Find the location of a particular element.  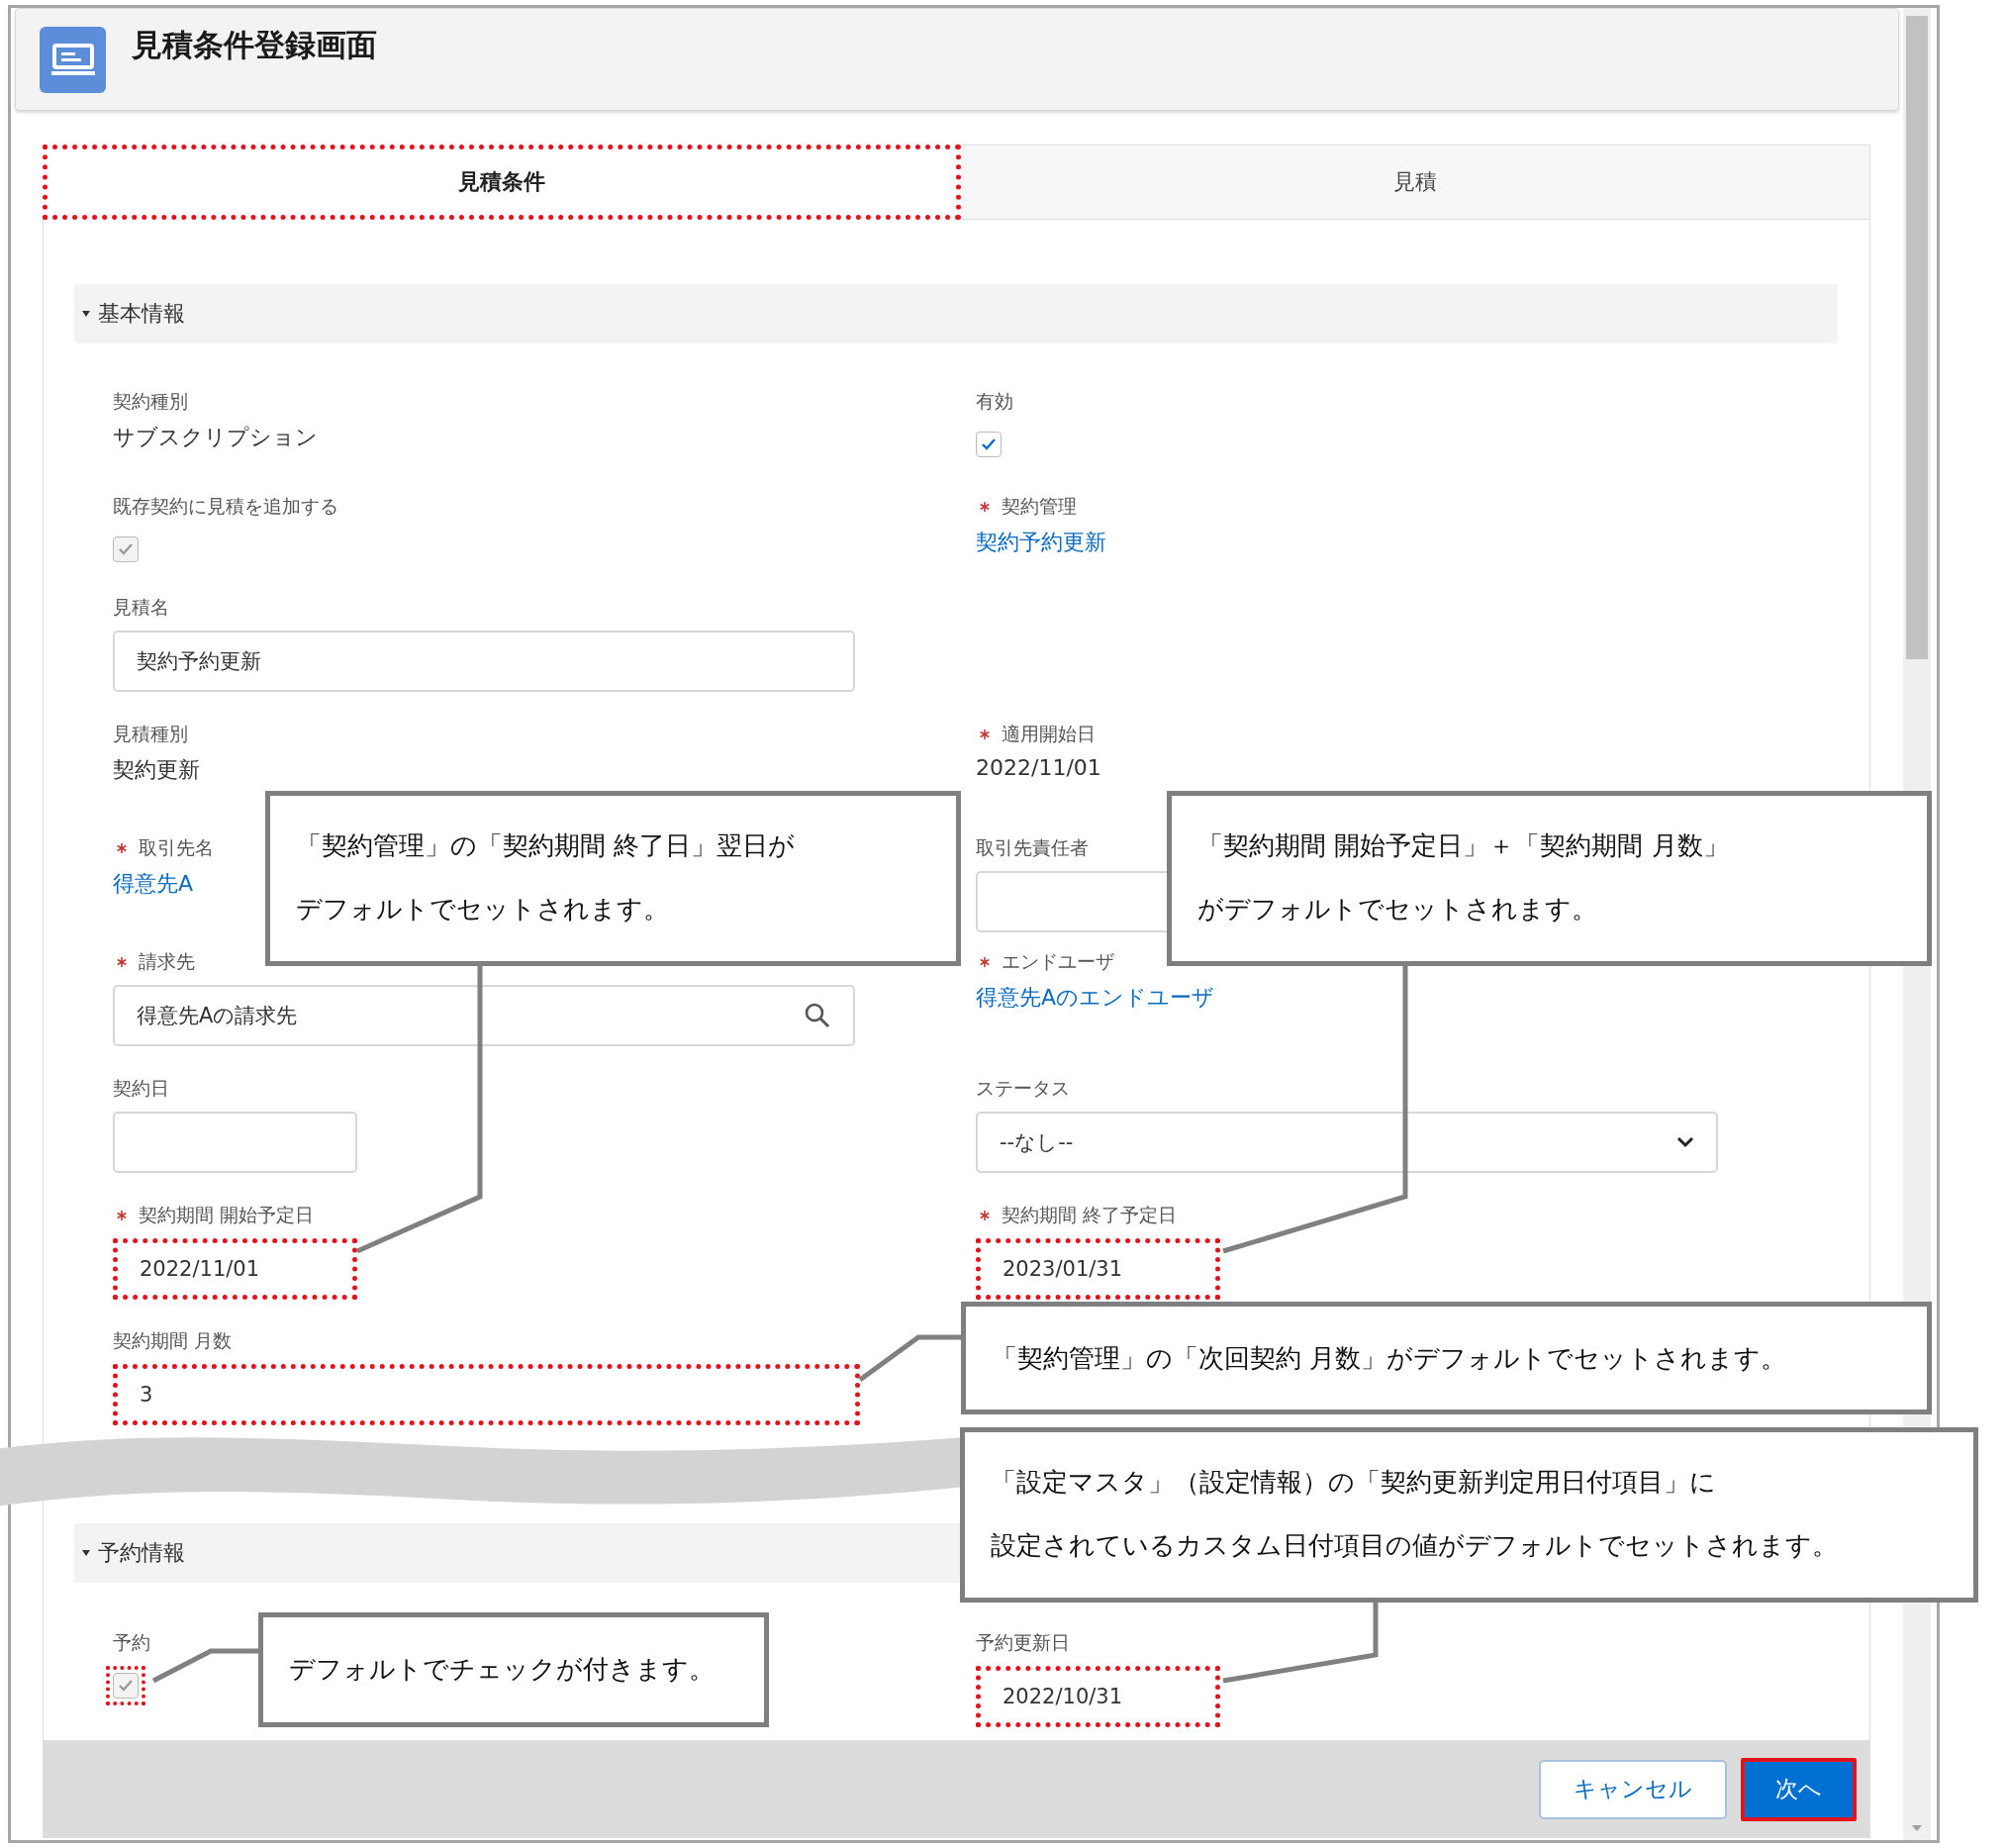

scroll-down-icon is located at coordinates (1917, 1828).